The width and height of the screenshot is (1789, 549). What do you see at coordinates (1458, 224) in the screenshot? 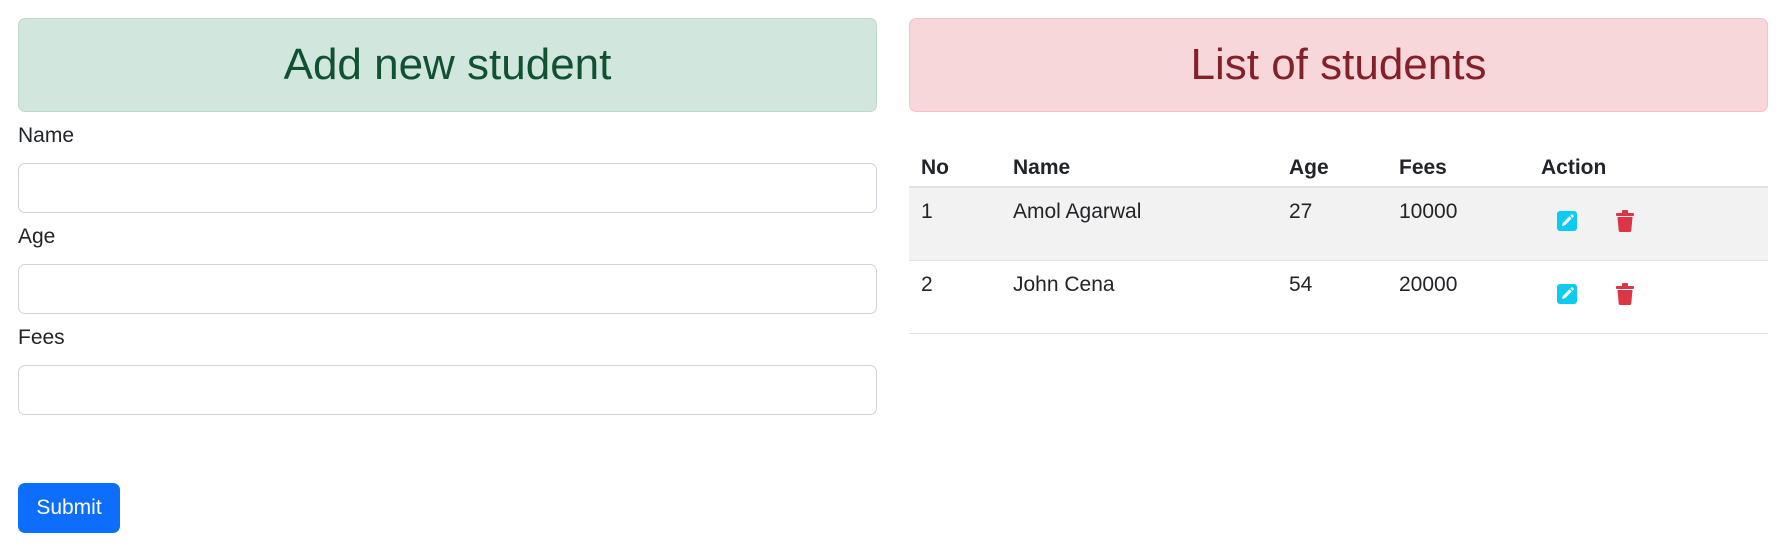
I see `row-fees: 10000` at bounding box center [1458, 224].